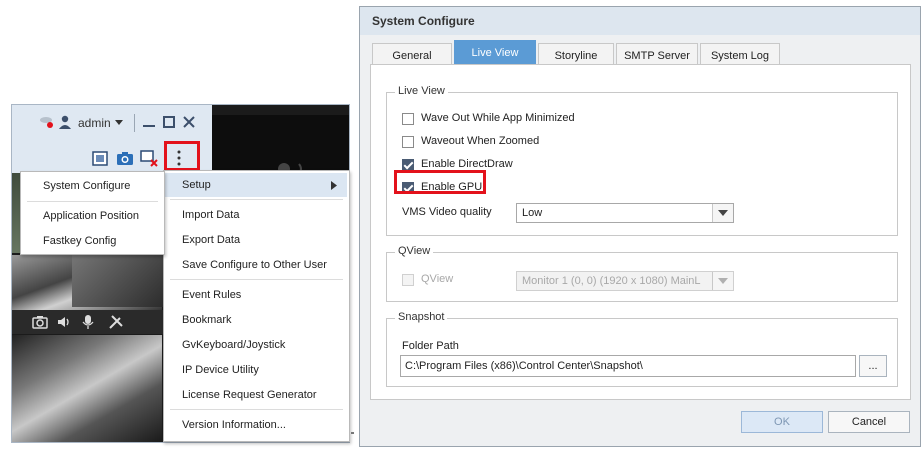 The image size is (924, 455). What do you see at coordinates (334, 185) in the screenshot?
I see `chevron-right-icon` at bounding box center [334, 185].